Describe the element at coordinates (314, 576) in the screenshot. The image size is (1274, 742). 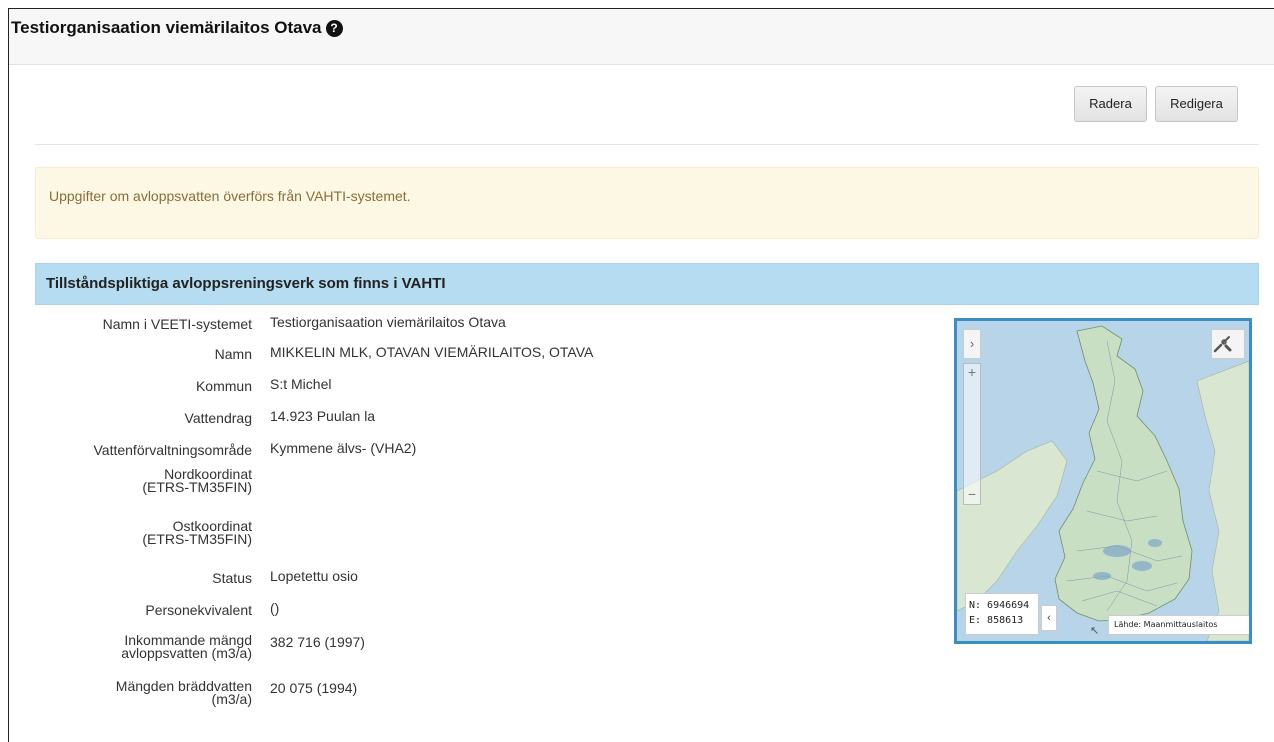
I see `detail-value: Lopetettu osio` at that location.